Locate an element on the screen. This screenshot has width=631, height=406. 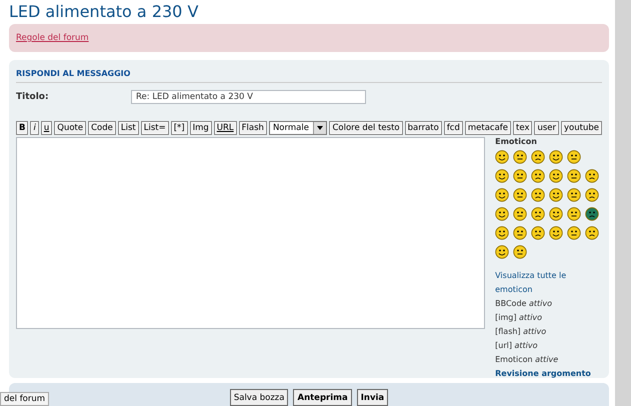
format-button: user is located at coordinates (547, 128).